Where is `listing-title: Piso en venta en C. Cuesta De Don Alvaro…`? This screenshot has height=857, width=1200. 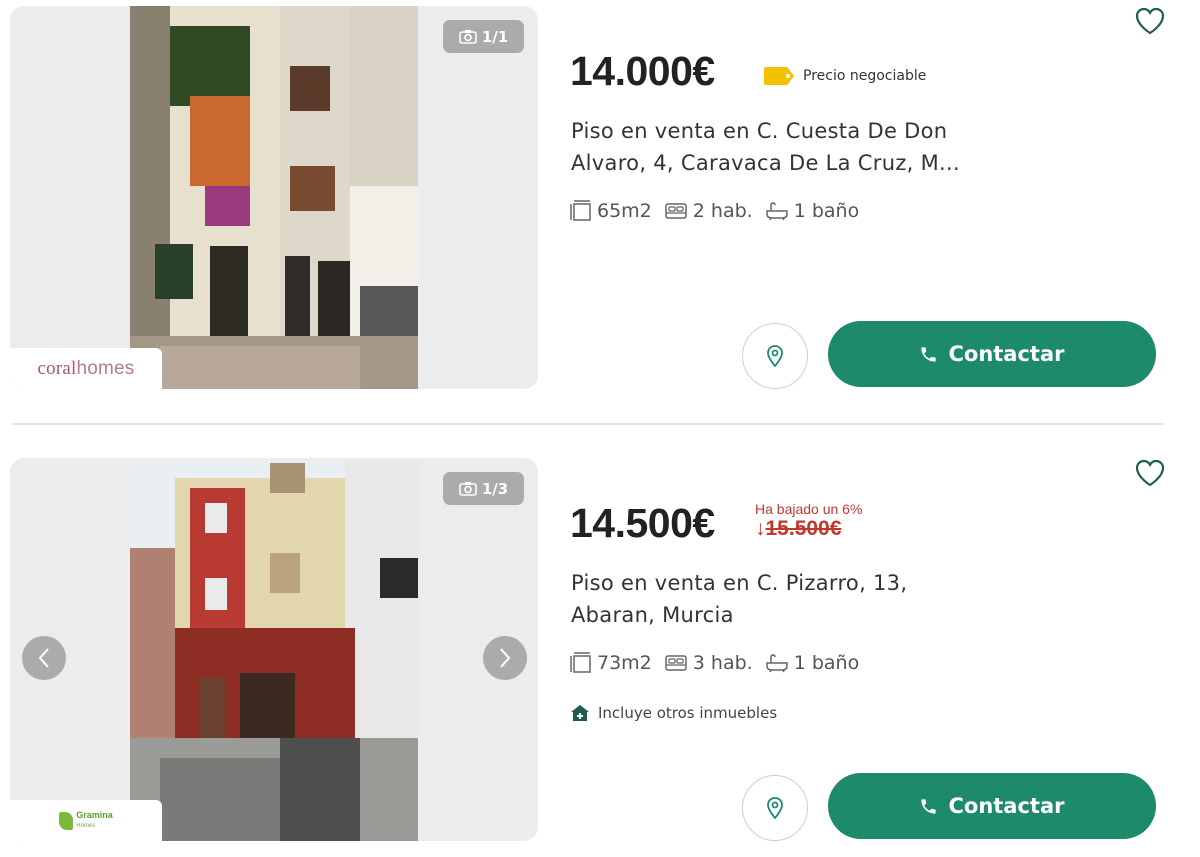 listing-title: Piso en venta en C. Cuesta De Don Alvaro… is located at coordinates (786, 147).